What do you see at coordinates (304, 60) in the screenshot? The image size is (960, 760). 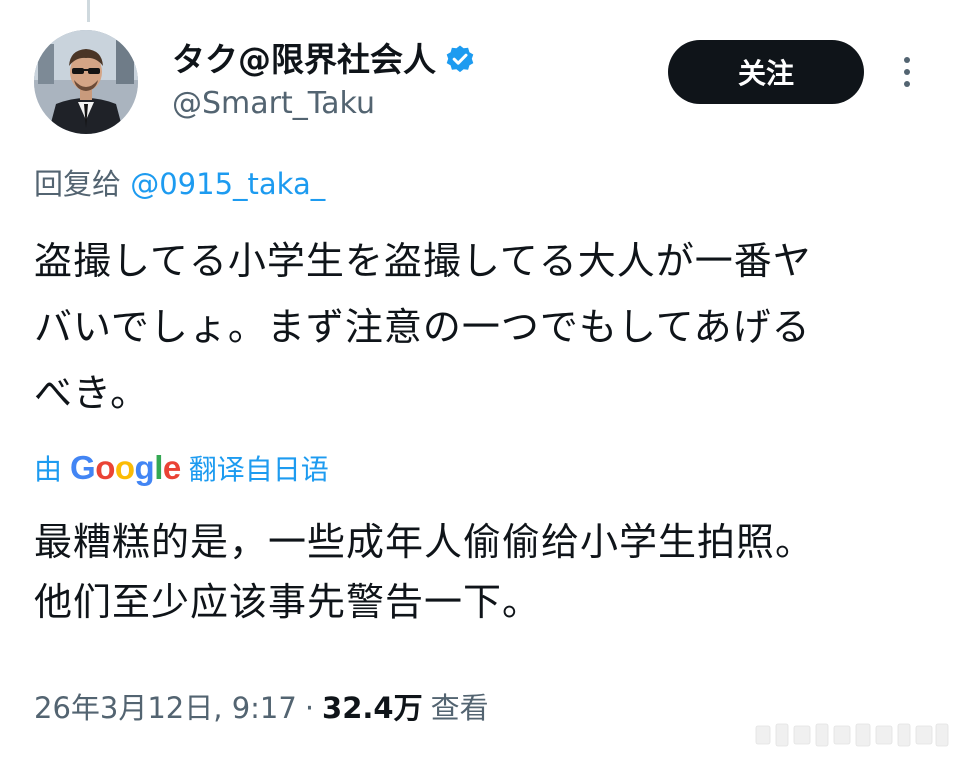 I see `author-display-name: タク@限界社会人` at bounding box center [304, 60].